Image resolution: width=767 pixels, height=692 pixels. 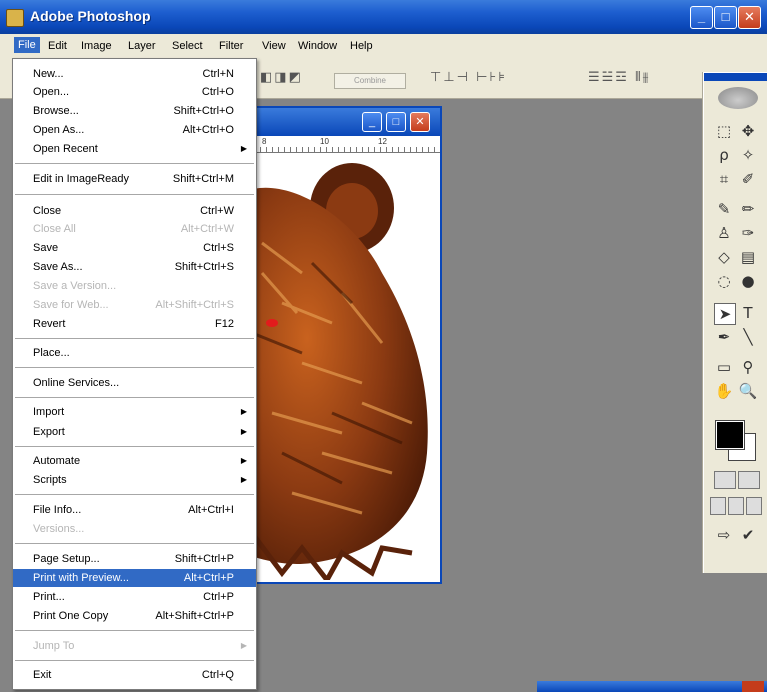 I want to click on menu-item-close-all: Close All Alt+Ctrl+W, so click(x=134, y=229).